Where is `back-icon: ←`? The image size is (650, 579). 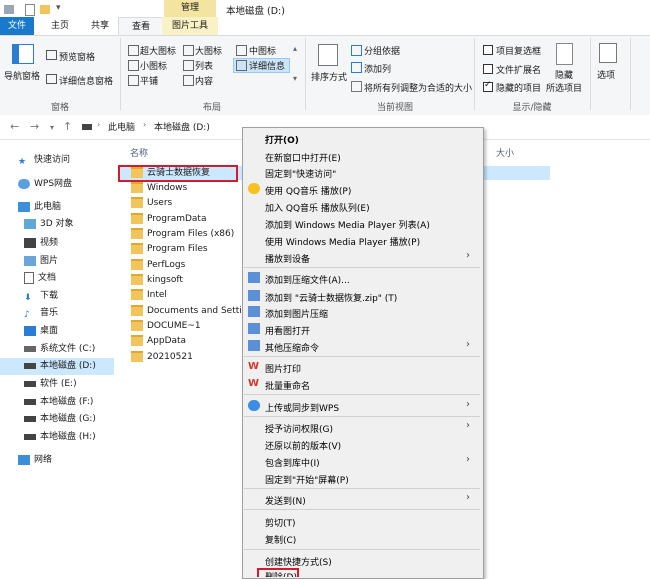
back-icon: ← is located at coordinates (14, 126).